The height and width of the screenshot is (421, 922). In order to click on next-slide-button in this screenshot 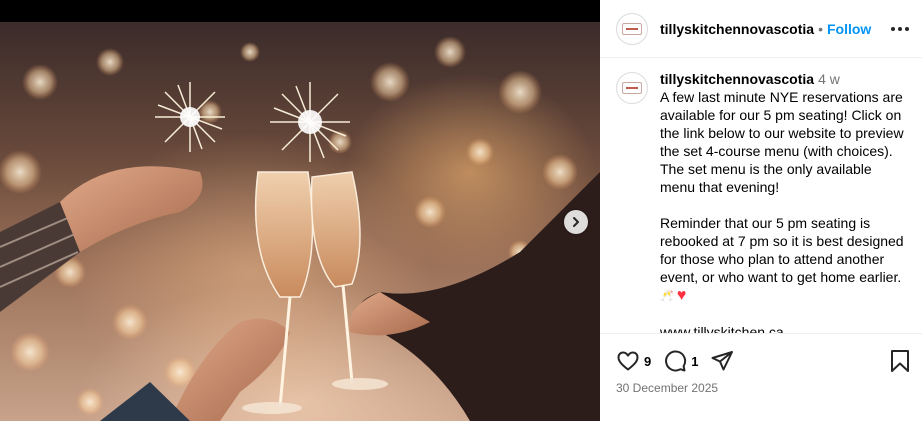, I will do `click(576, 222)`.